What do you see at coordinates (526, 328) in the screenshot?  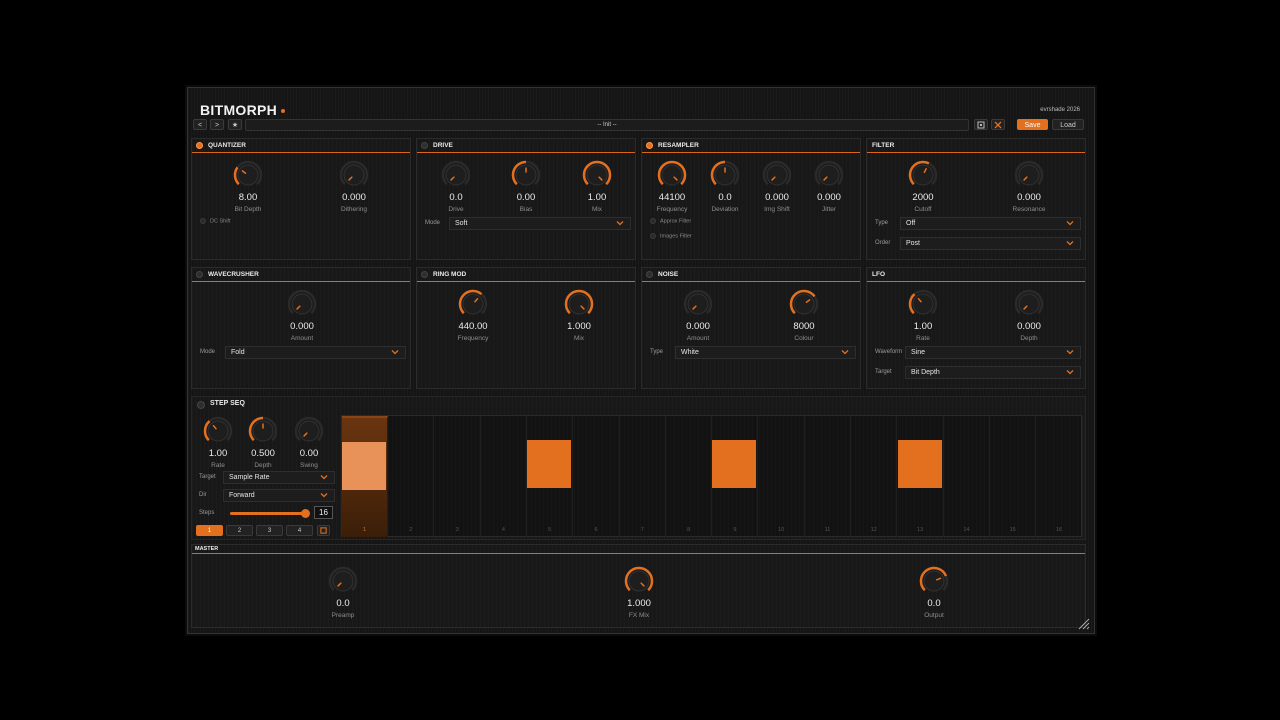 I see `ringmod-panel: RING MOD 440.00 Frequency 1.000 Mix` at bounding box center [526, 328].